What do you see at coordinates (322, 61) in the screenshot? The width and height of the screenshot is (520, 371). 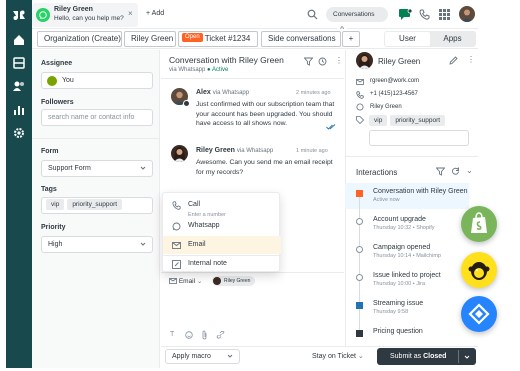 I see `history-icon` at bounding box center [322, 61].